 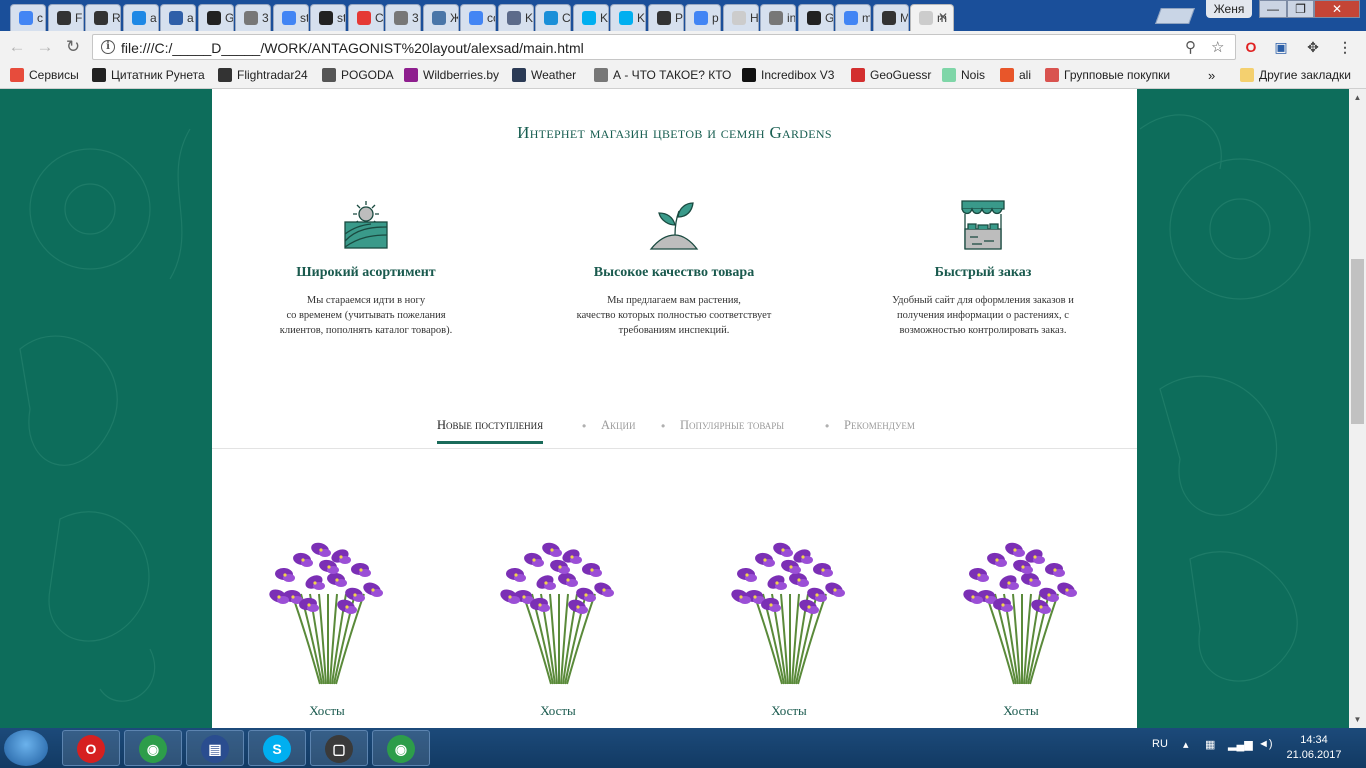 What do you see at coordinates (478, 17) in the screenshot?
I see `browser-tab: cc` at bounding box center [478, 17].